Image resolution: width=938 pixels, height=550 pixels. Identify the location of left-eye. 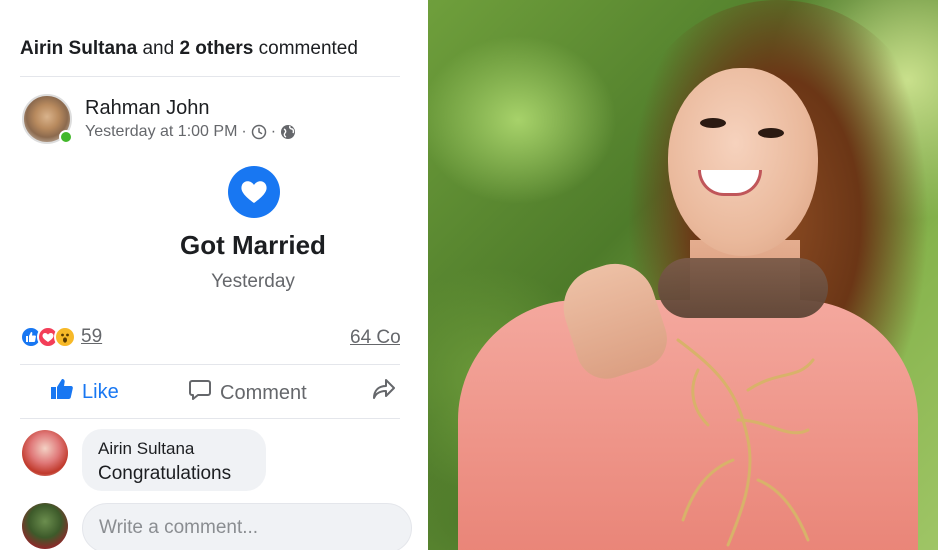
(713, 123).